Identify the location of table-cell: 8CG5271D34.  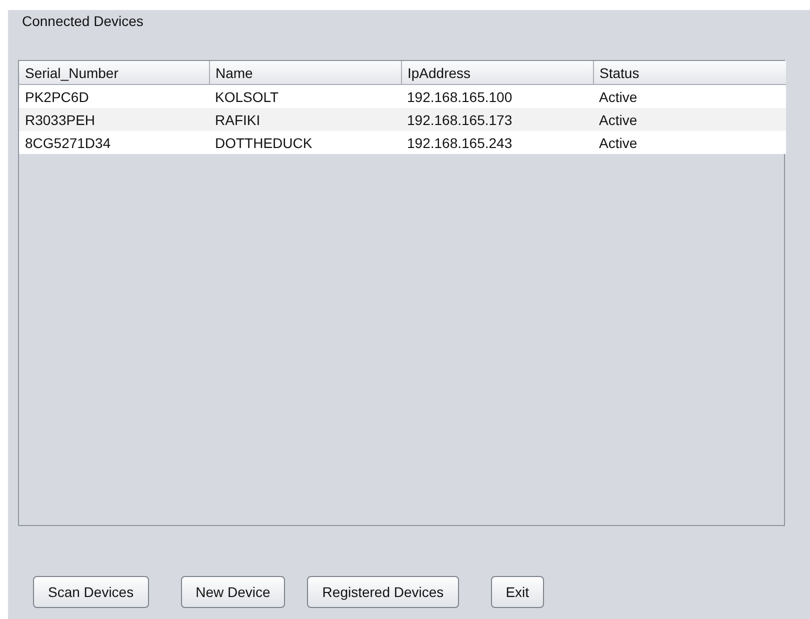
(114, 142).